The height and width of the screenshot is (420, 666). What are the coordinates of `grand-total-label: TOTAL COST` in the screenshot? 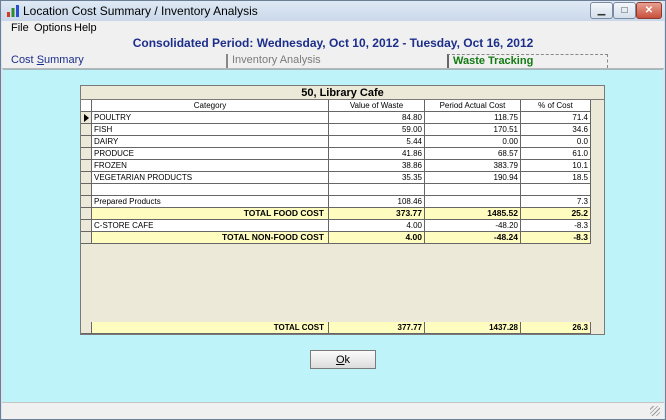 It's located at (210, 328).